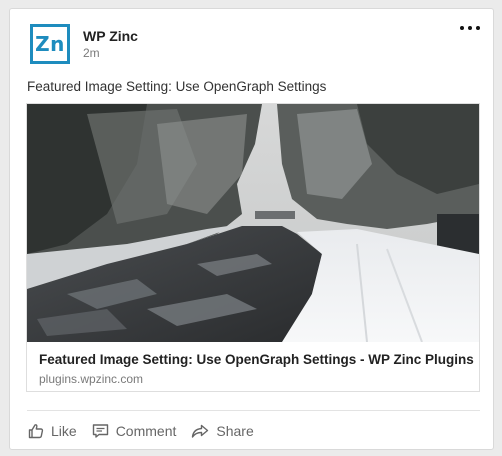 The width and height of the screenshot is (502, 456). Describe the element at coordinates (253, 410) in the screenshot. I see `actions-divider` at that location.